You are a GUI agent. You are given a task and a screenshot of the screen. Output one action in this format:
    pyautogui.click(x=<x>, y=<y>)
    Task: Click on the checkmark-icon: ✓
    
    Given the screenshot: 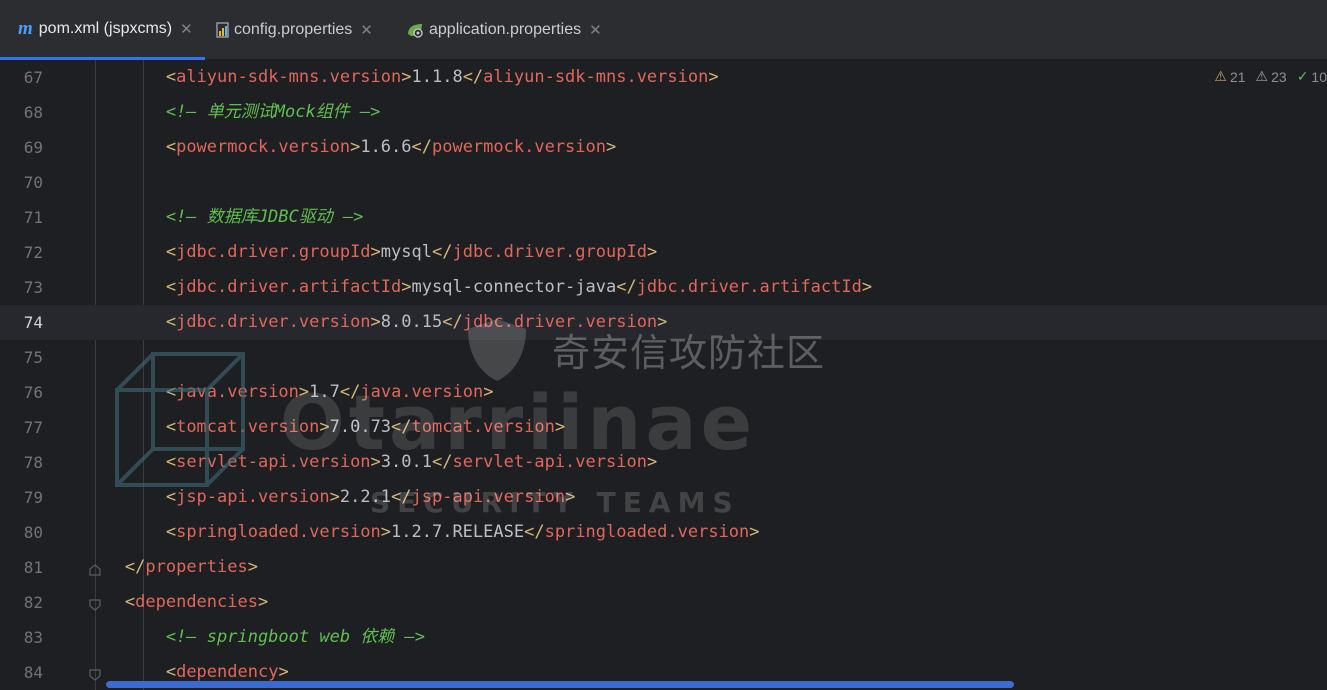 What is the action you would take?
    pyautogui.click(x=1302, y=76)
    